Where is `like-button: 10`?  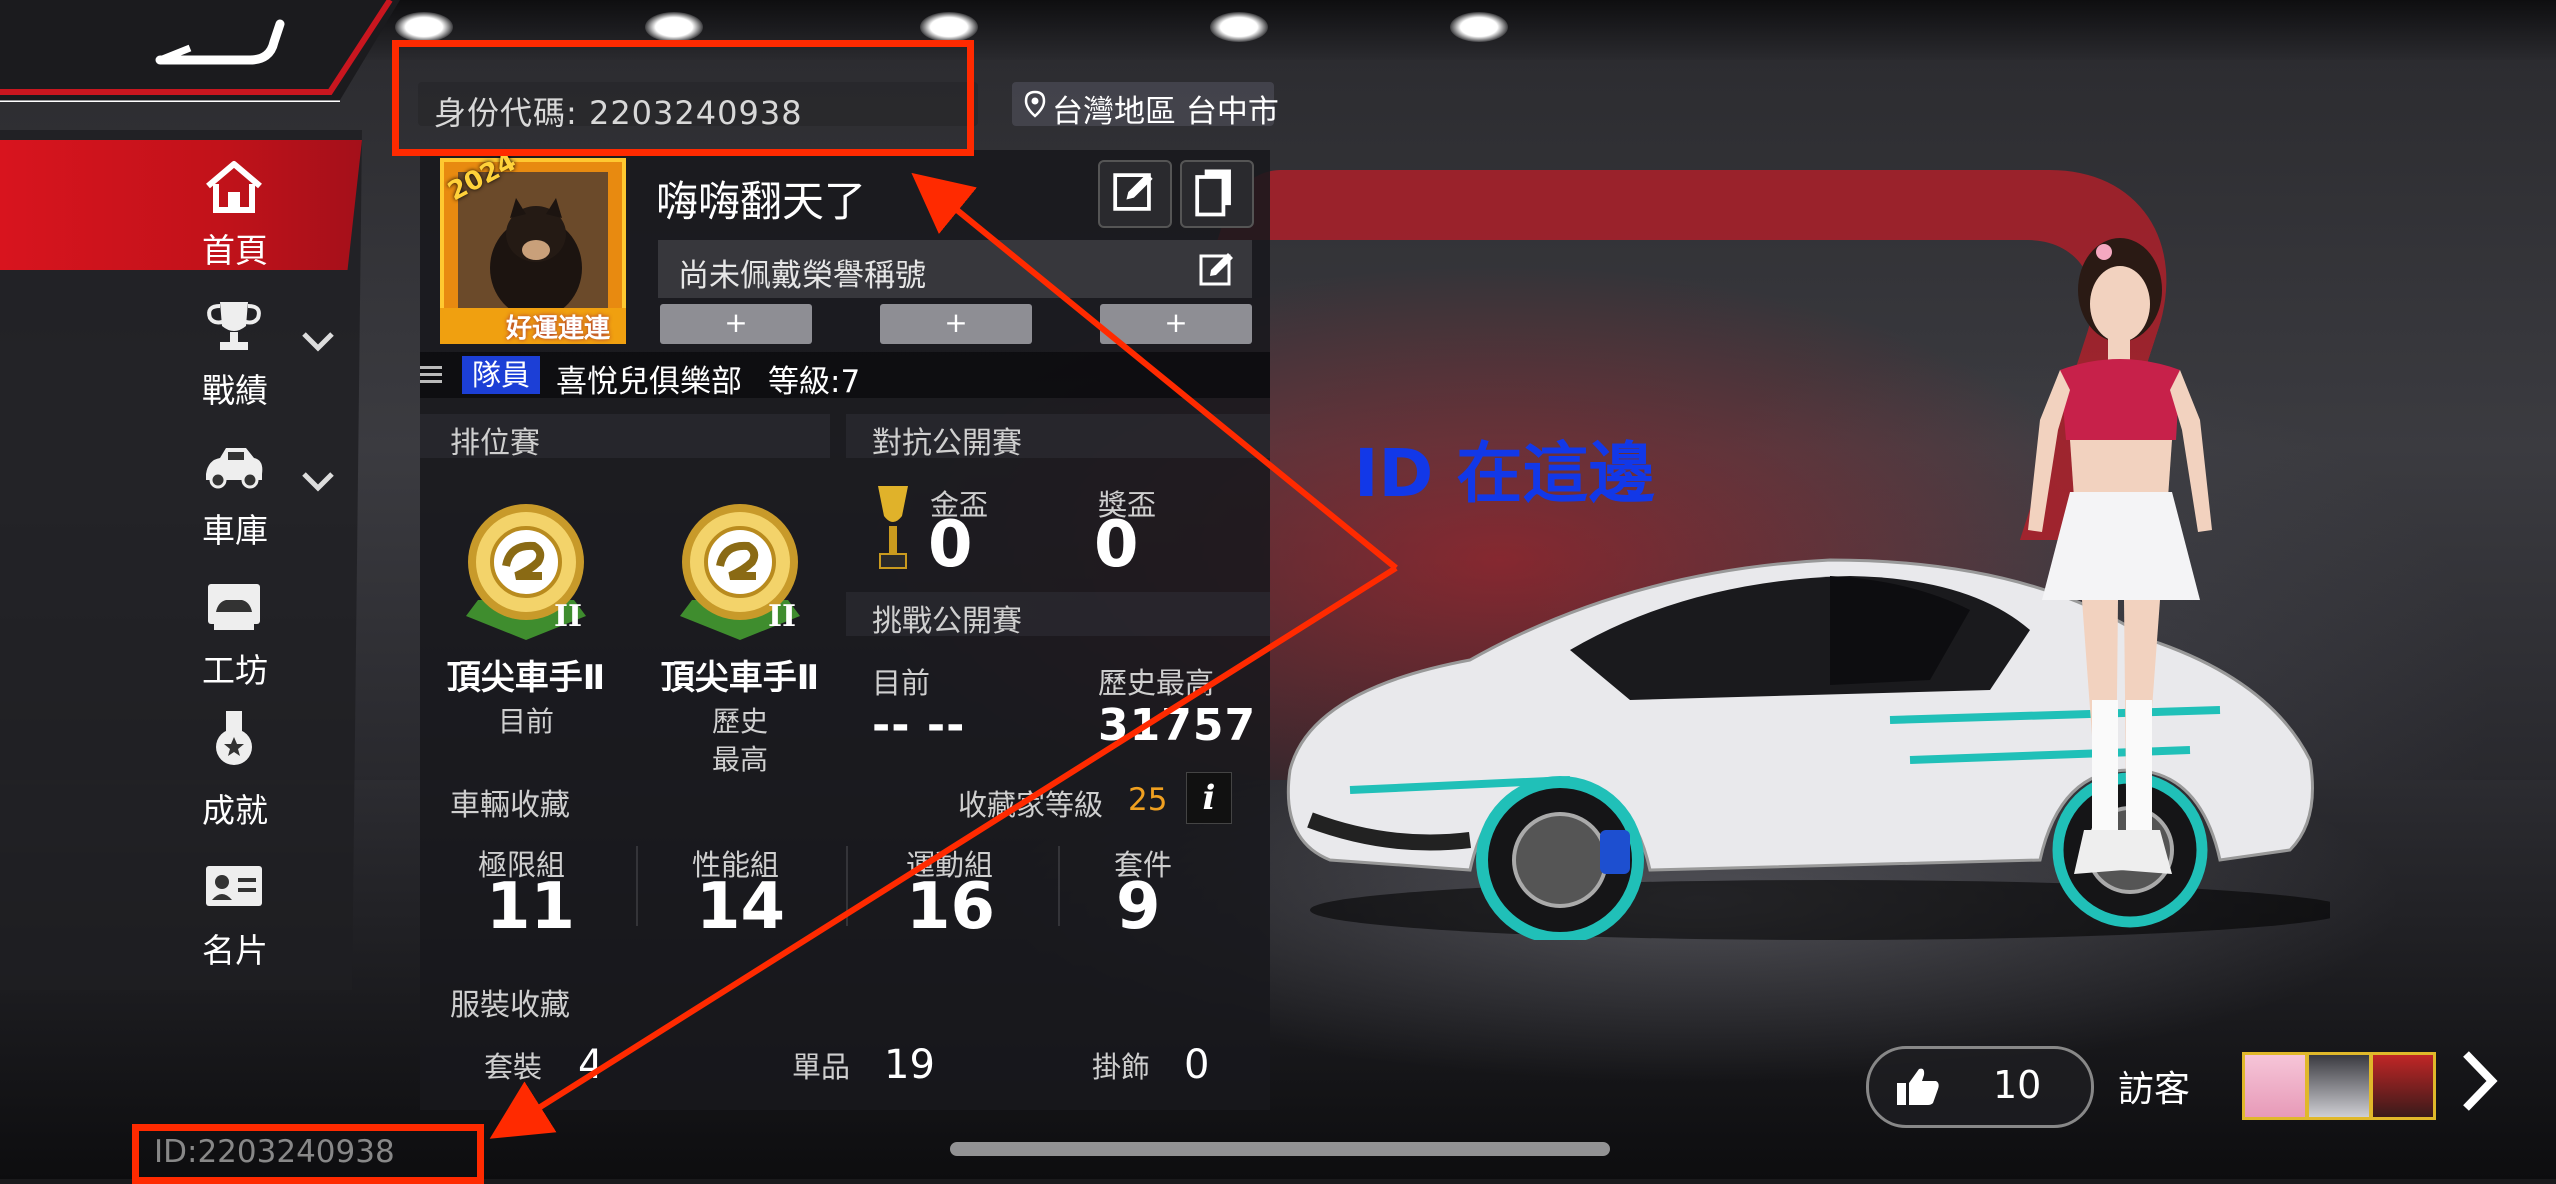 like-button: 10 is located at coordinates (1980, 1087).